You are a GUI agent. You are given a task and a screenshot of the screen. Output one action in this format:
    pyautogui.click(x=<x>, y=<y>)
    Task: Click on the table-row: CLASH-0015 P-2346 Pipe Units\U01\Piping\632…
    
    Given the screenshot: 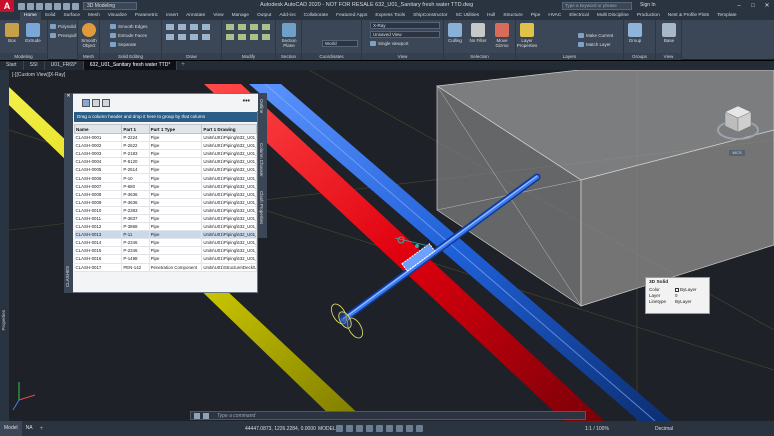 What is the action you would take?
    pyautogui.click(x=165, y=251)
    